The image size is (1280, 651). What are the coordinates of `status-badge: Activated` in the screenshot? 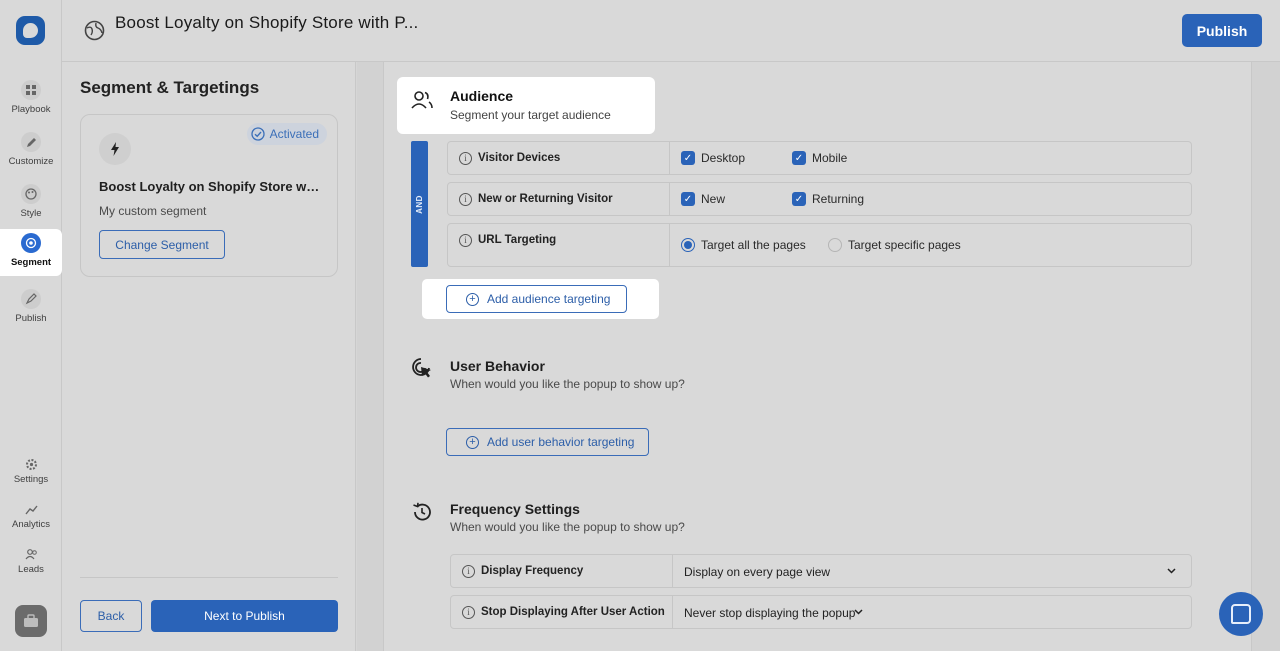 It's located at (286, 134).